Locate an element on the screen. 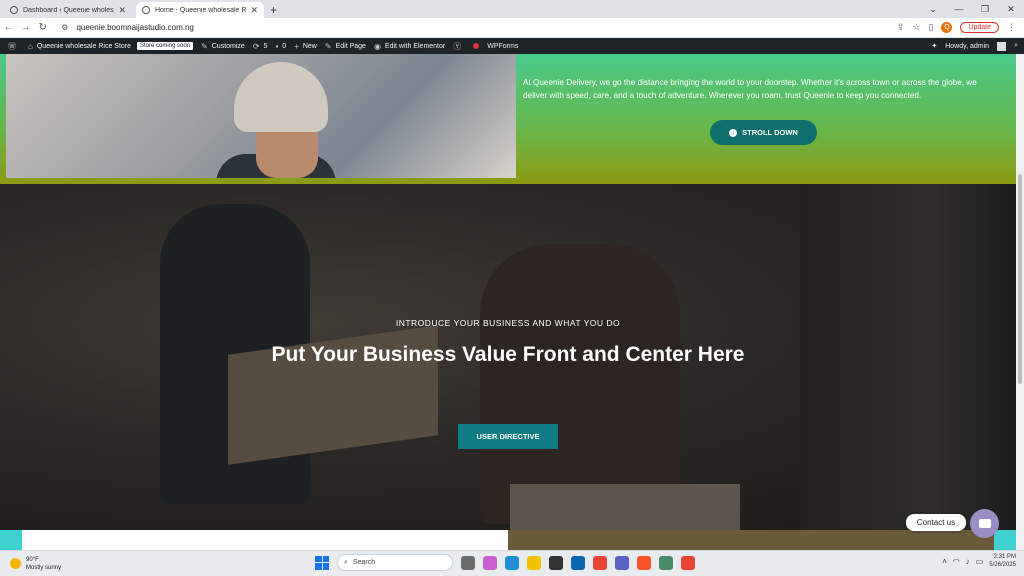 This screenshot has height=576, width=1024. window-controls: ⌄ — ❐ ✕ is located at coordinates (972, 9).